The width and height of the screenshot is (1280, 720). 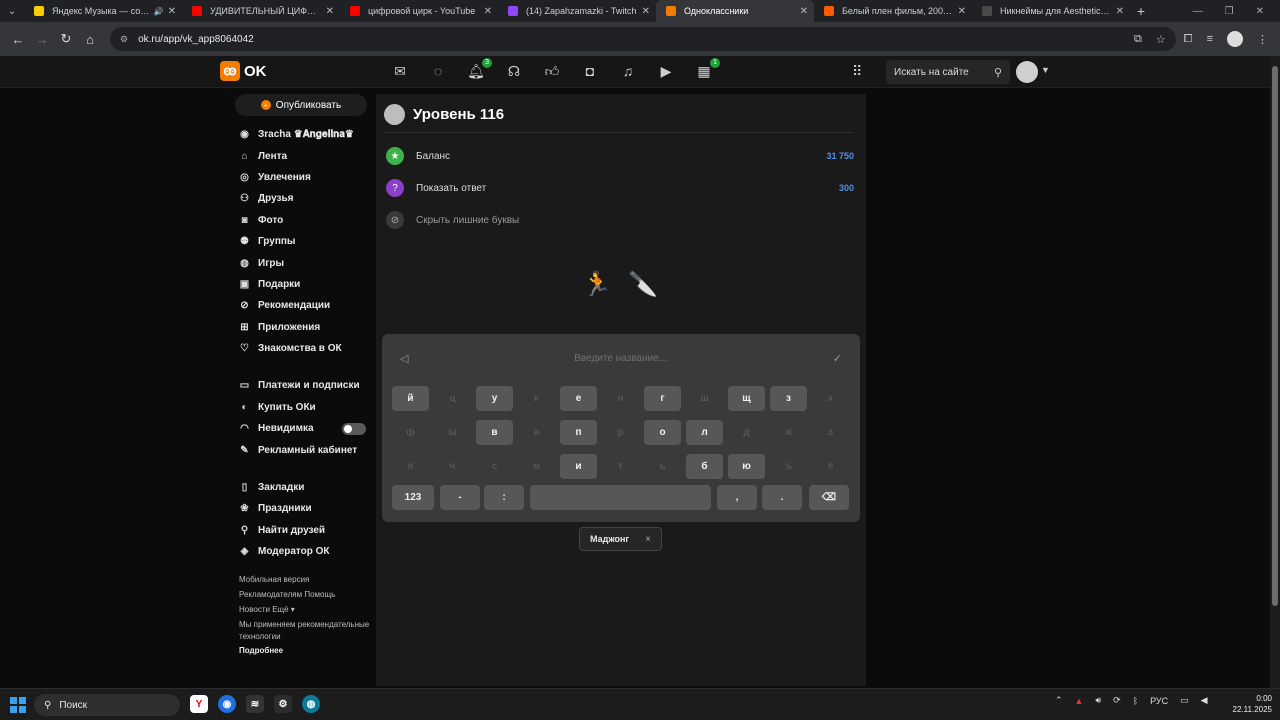 I want to click on sidebar-item-dating: ♡ Знакомства в ОК, so click(x=300, y=348).